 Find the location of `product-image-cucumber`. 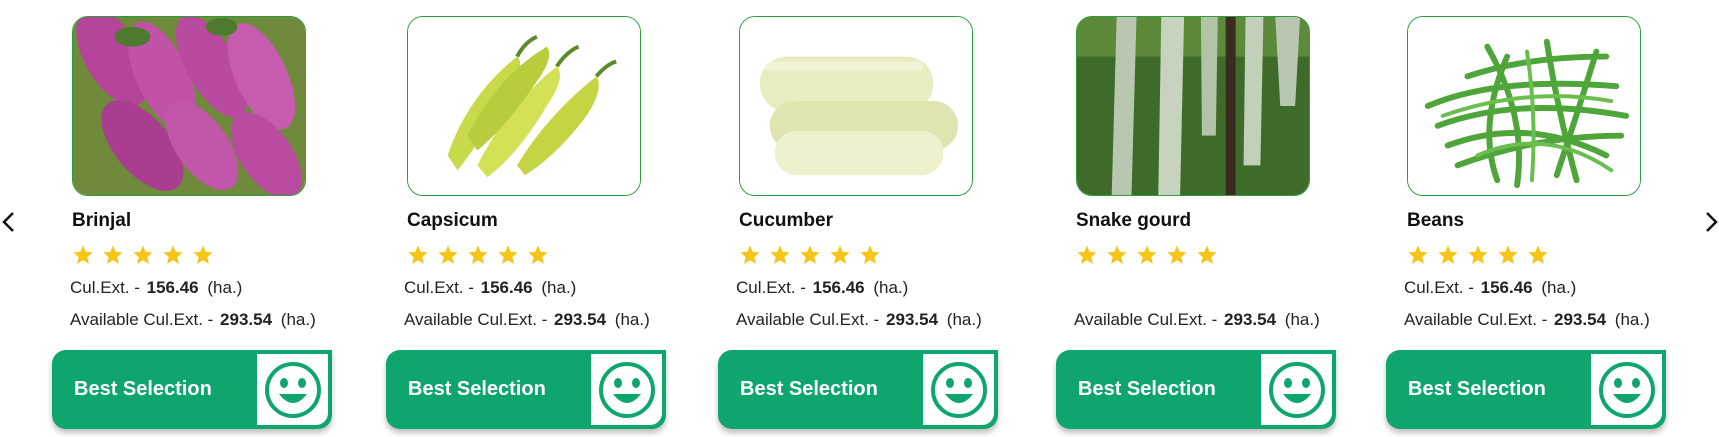

product-image-cucumber is located at coordinates (856, 106).